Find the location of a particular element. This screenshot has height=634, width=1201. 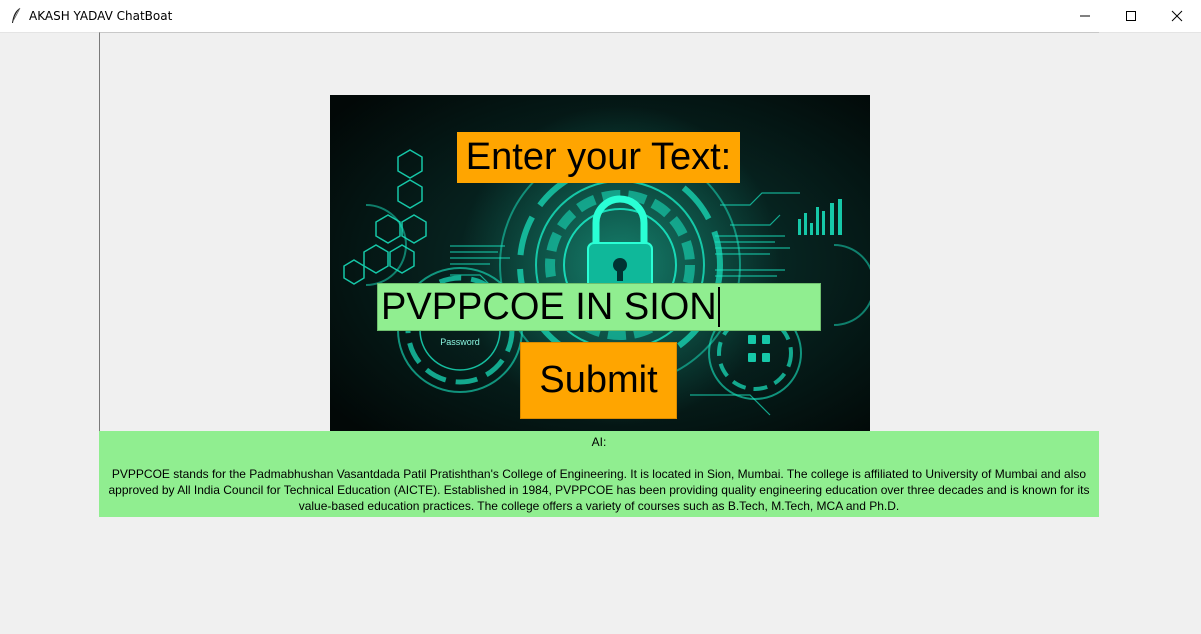

text-caret is located at coordinates (718, 306).